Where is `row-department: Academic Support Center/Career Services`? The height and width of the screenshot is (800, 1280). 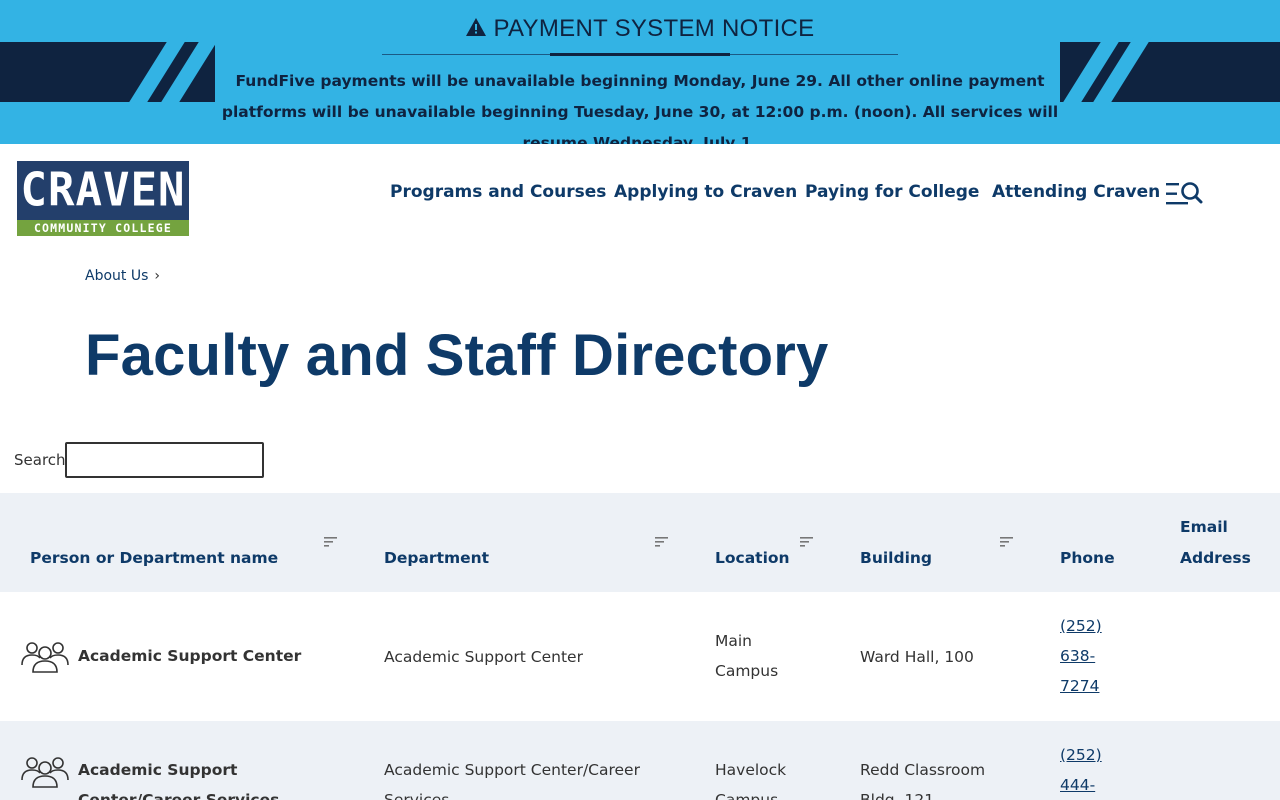 row-department: Academic Support Center/Career Services is located at coordinates (512, 780).